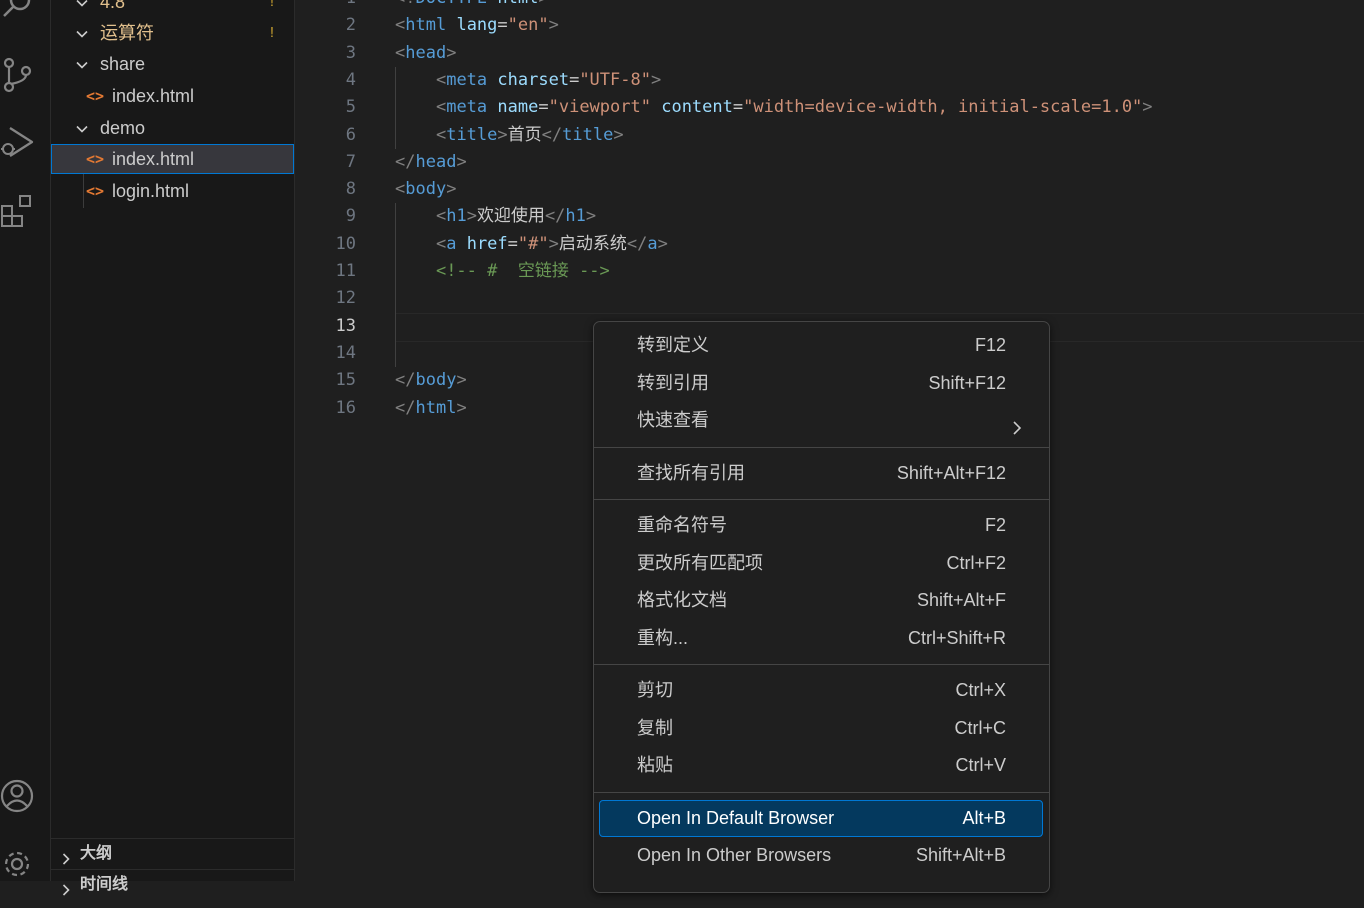 The width and height of the screenshot is (1364, 908). I want to click on menu-item: Open In Other Browsers Shift+Alt+B, so click(821, 855).